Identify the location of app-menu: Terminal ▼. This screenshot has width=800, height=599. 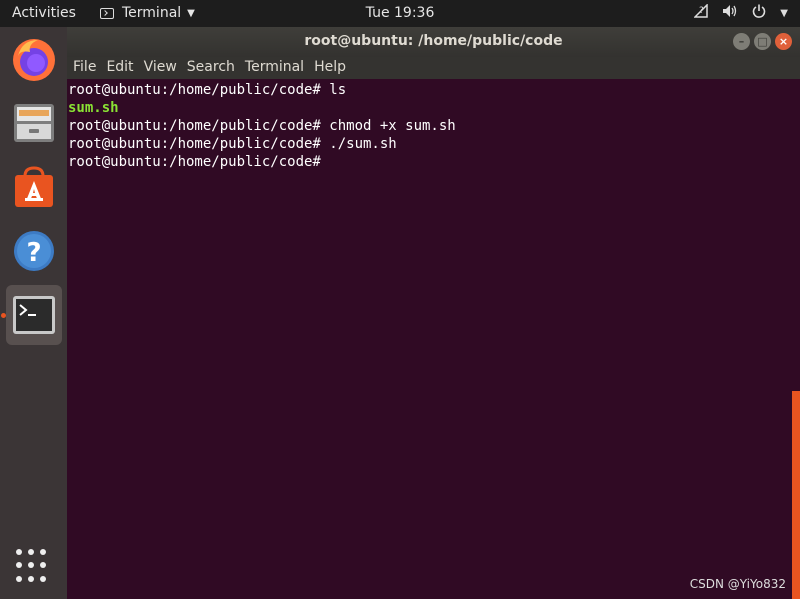
(147, 13).